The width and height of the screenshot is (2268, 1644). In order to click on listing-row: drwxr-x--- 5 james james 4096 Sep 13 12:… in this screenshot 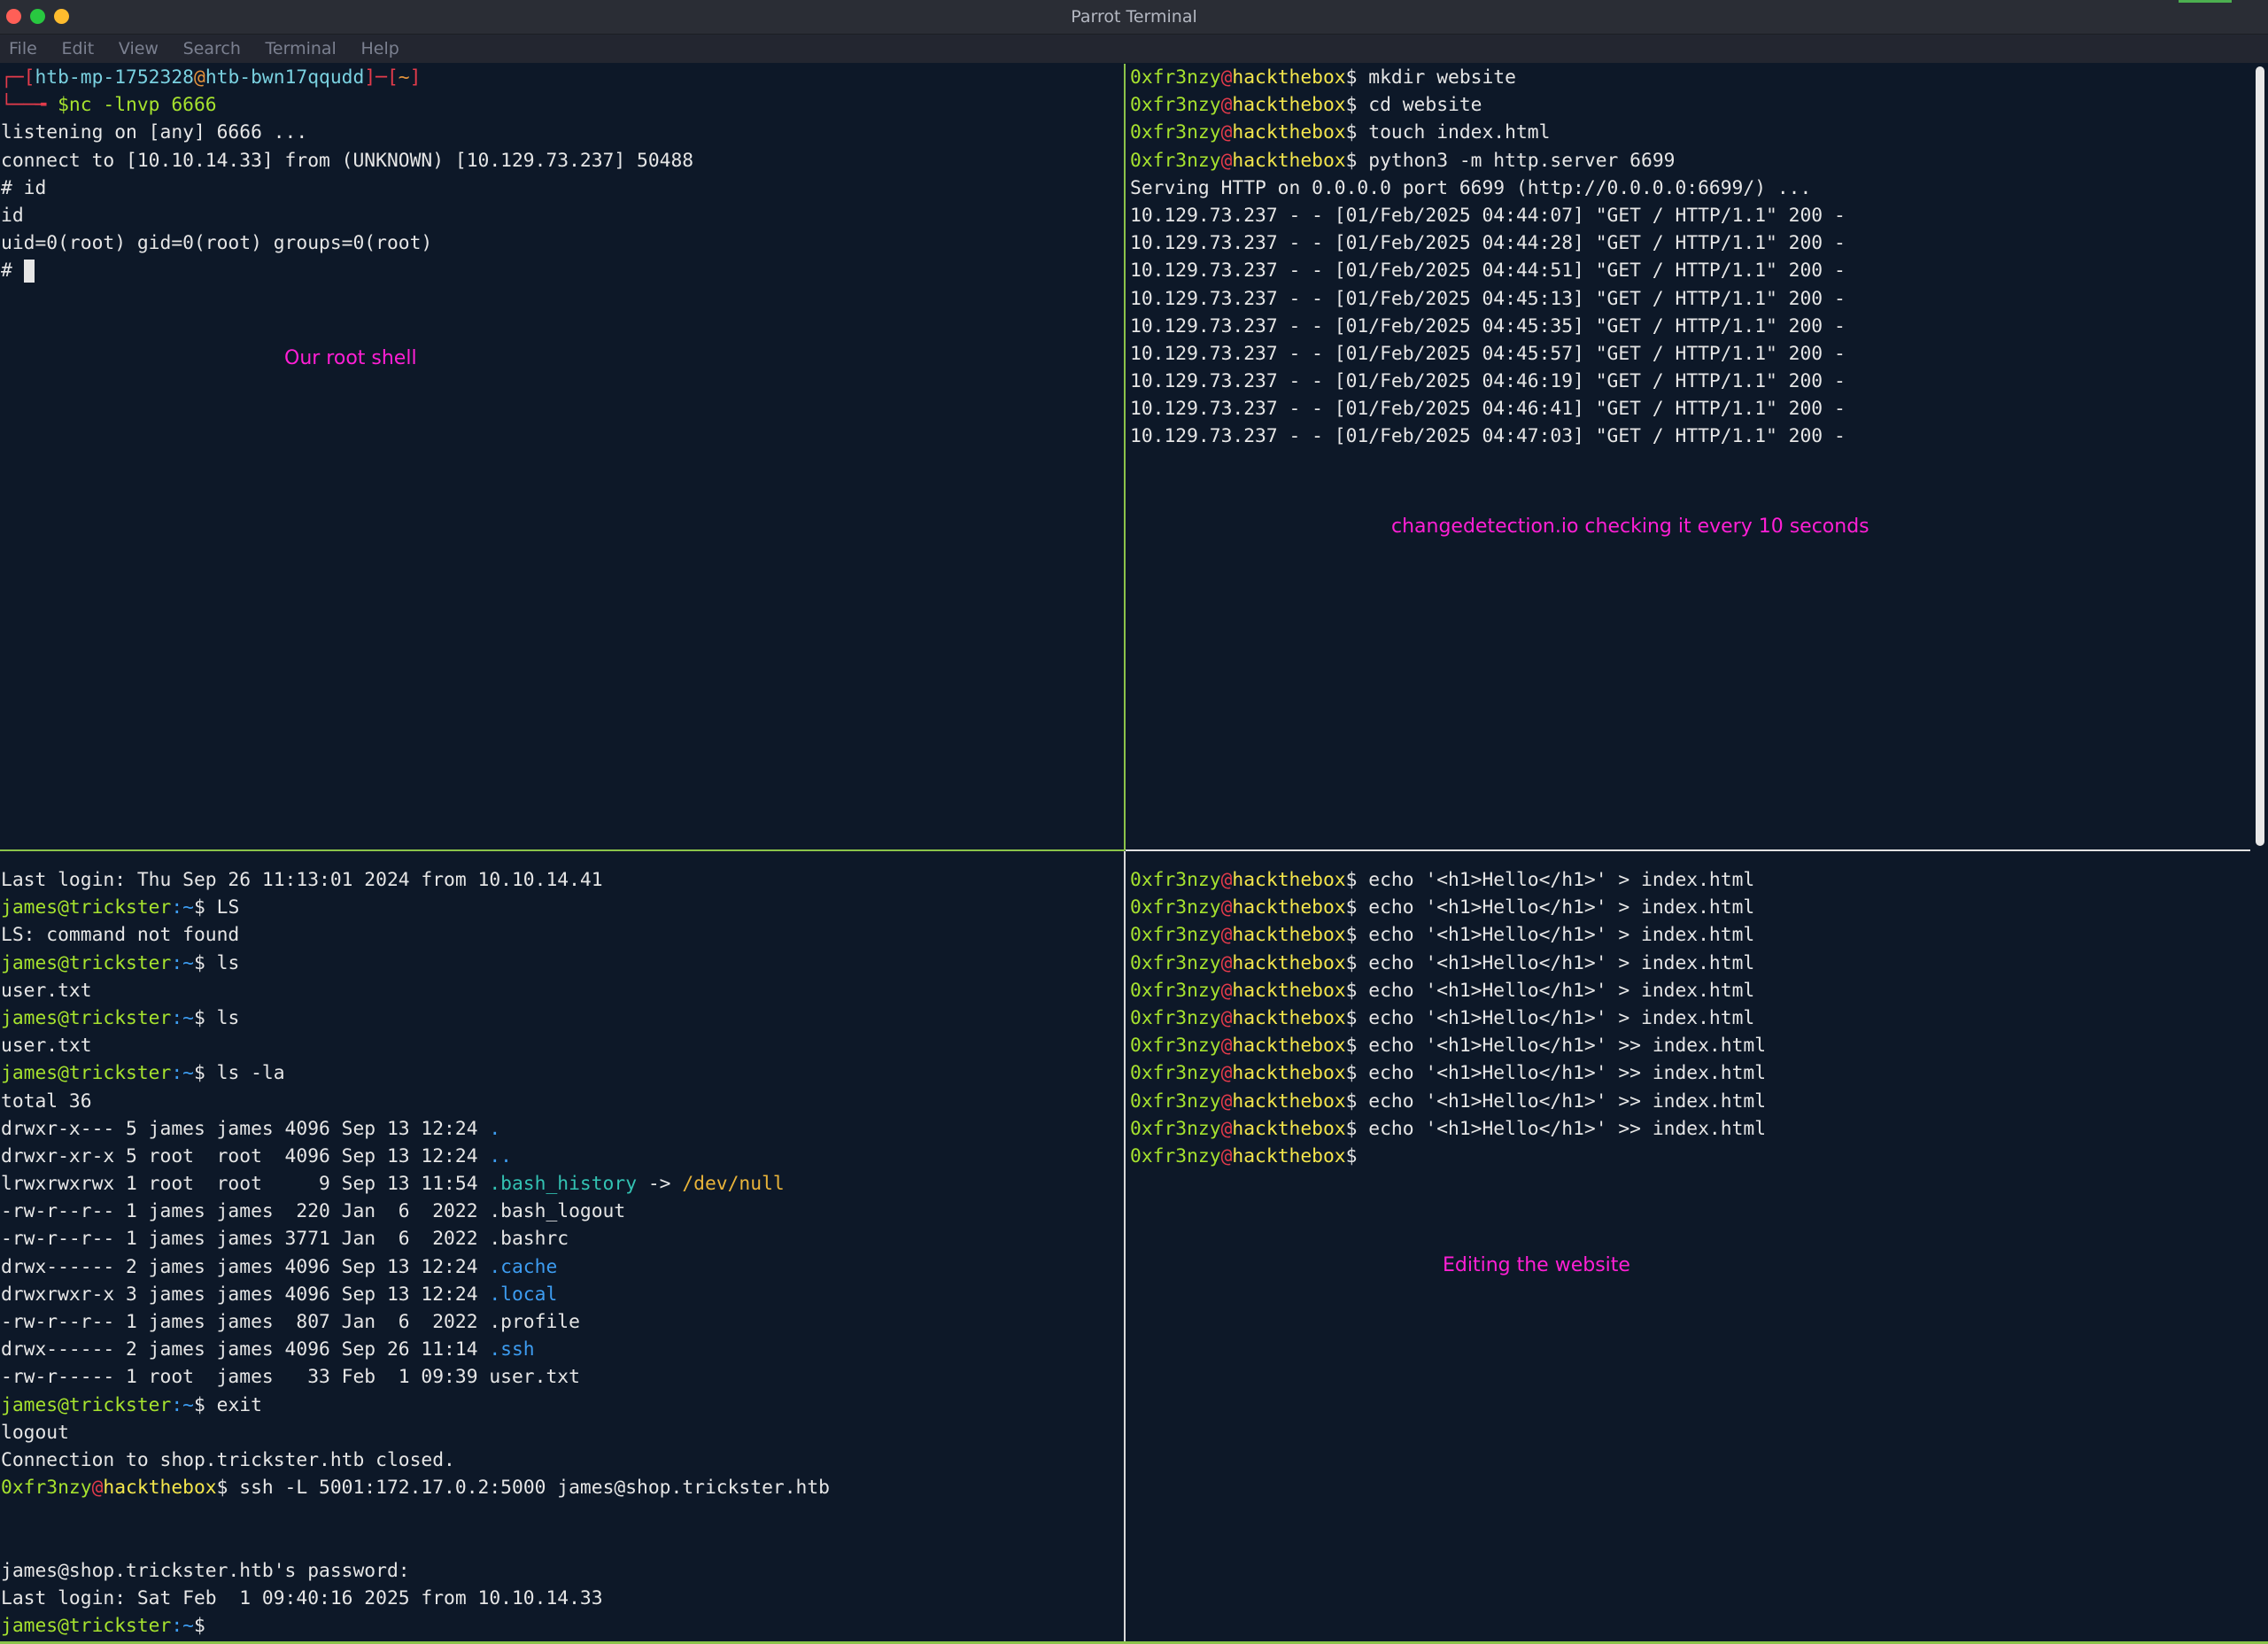, I will do `click(251, 1128)`.